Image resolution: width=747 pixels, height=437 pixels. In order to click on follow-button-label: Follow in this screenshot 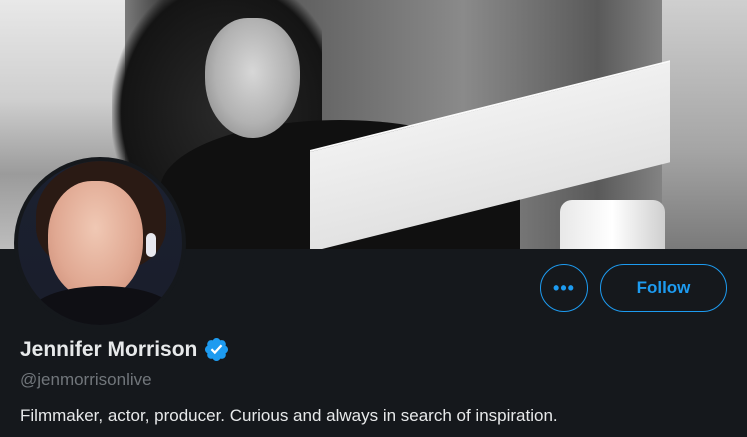, I will do `click(663, 287)`.